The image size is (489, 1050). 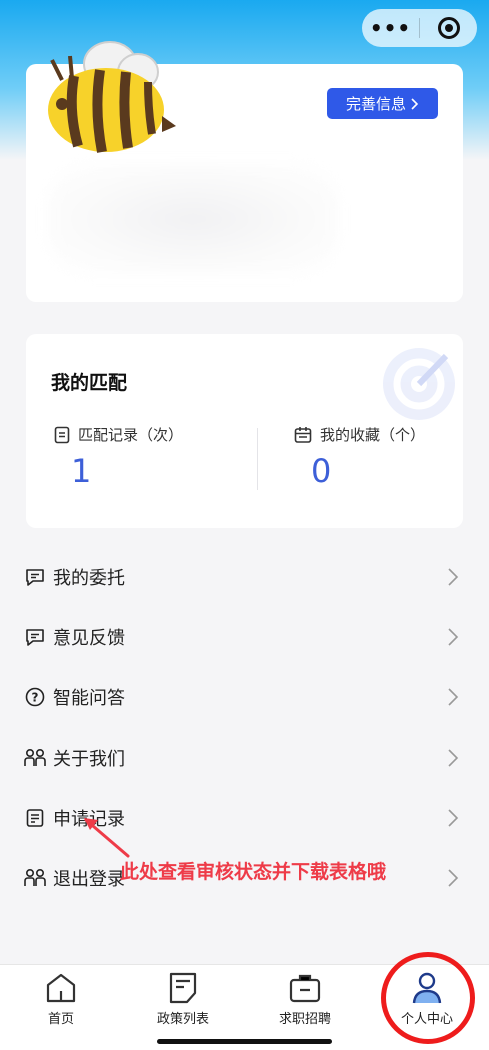 I want to click on annotation-text: 此处查看审核状态并下载表格哦, so click(x=253, y=872).